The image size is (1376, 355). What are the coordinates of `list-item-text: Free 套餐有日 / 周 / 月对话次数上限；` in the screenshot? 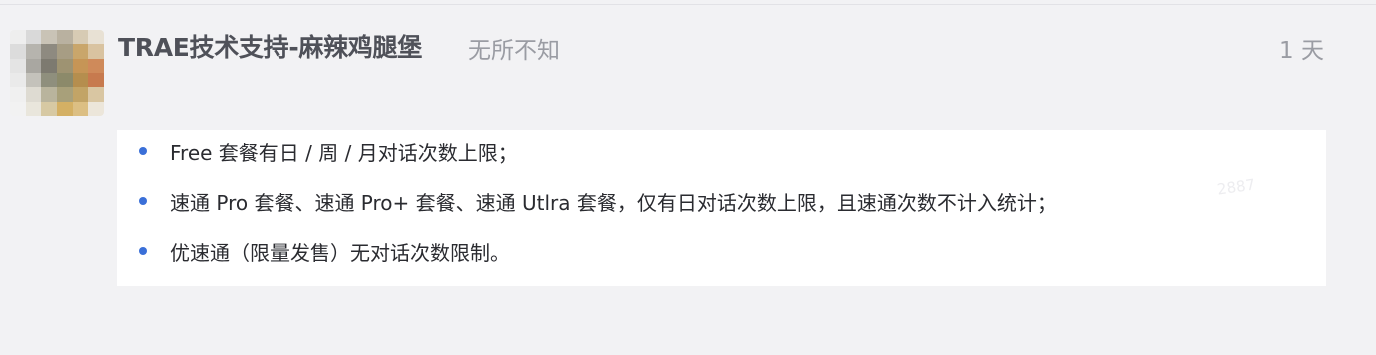 It's located at (344, 152).